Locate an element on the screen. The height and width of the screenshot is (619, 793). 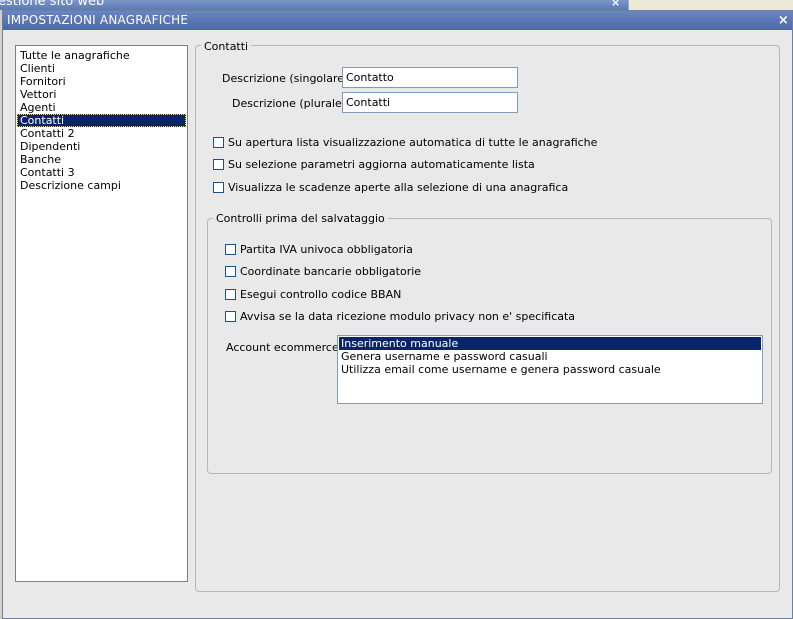
background-panel is located at coordinates (710, 5).